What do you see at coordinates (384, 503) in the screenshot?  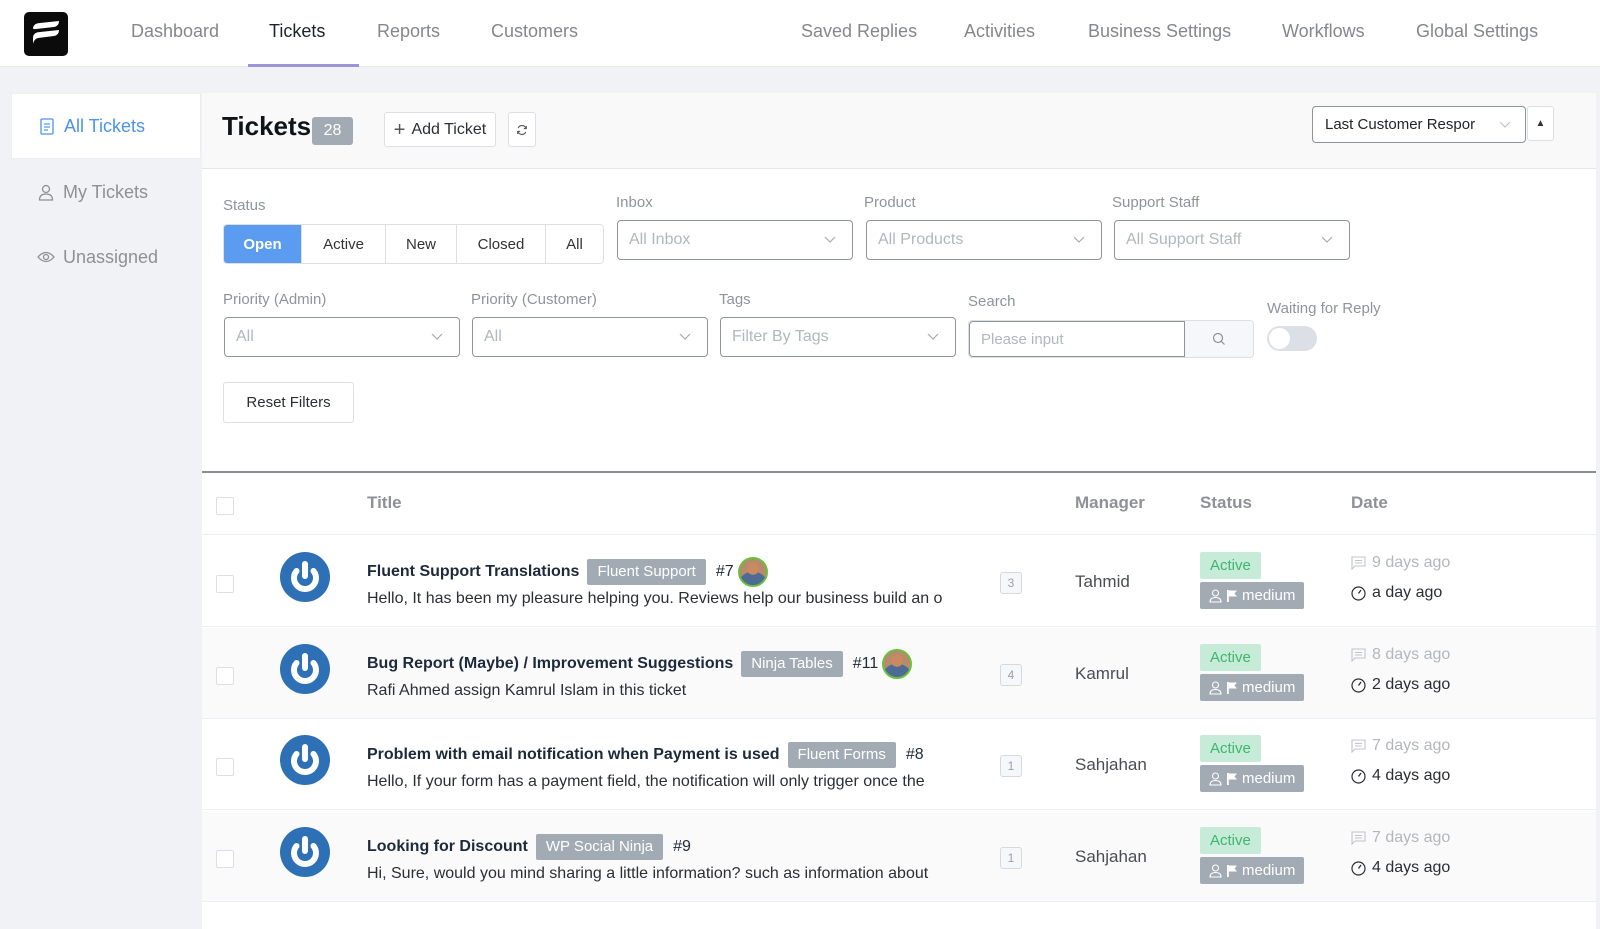 I see `column-title: Title` at bounding box center [384, 503].